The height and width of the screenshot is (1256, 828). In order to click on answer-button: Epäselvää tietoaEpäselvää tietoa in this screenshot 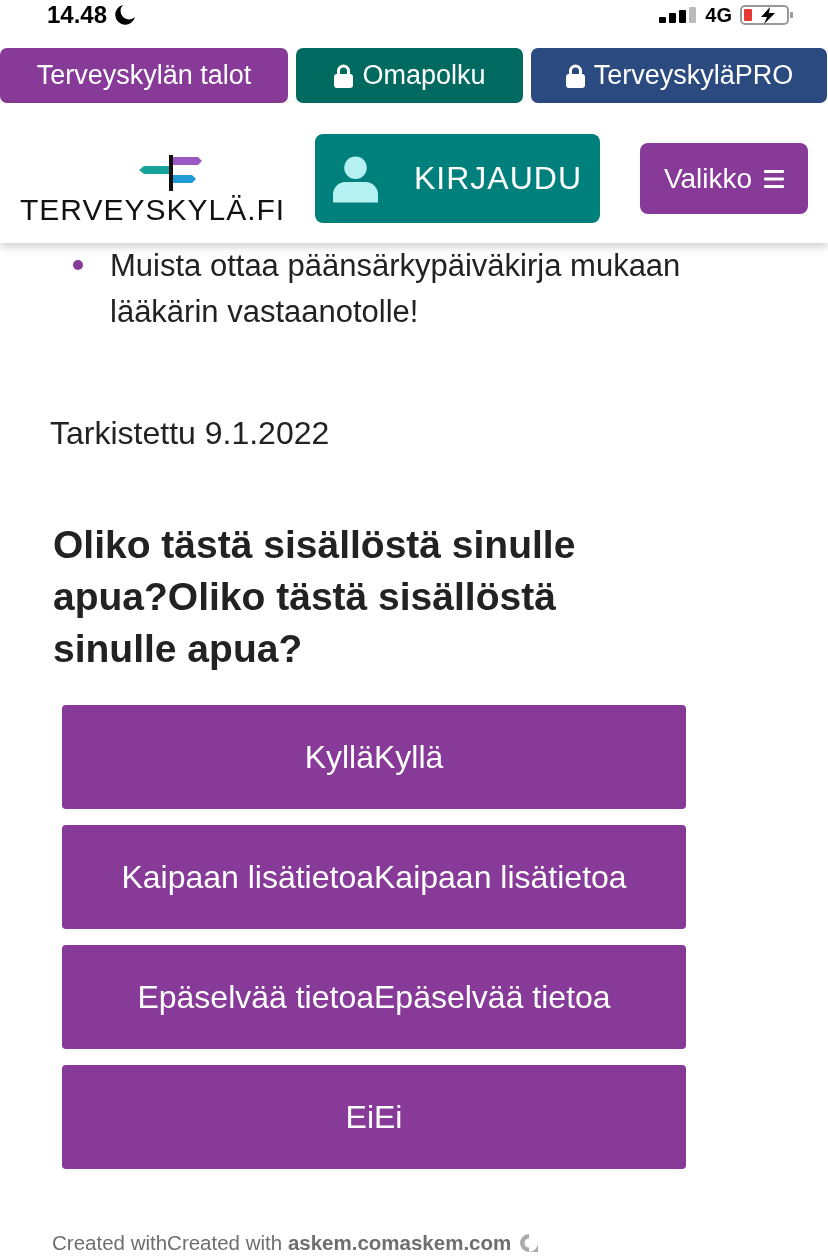, I will do `click(374, 997)`.